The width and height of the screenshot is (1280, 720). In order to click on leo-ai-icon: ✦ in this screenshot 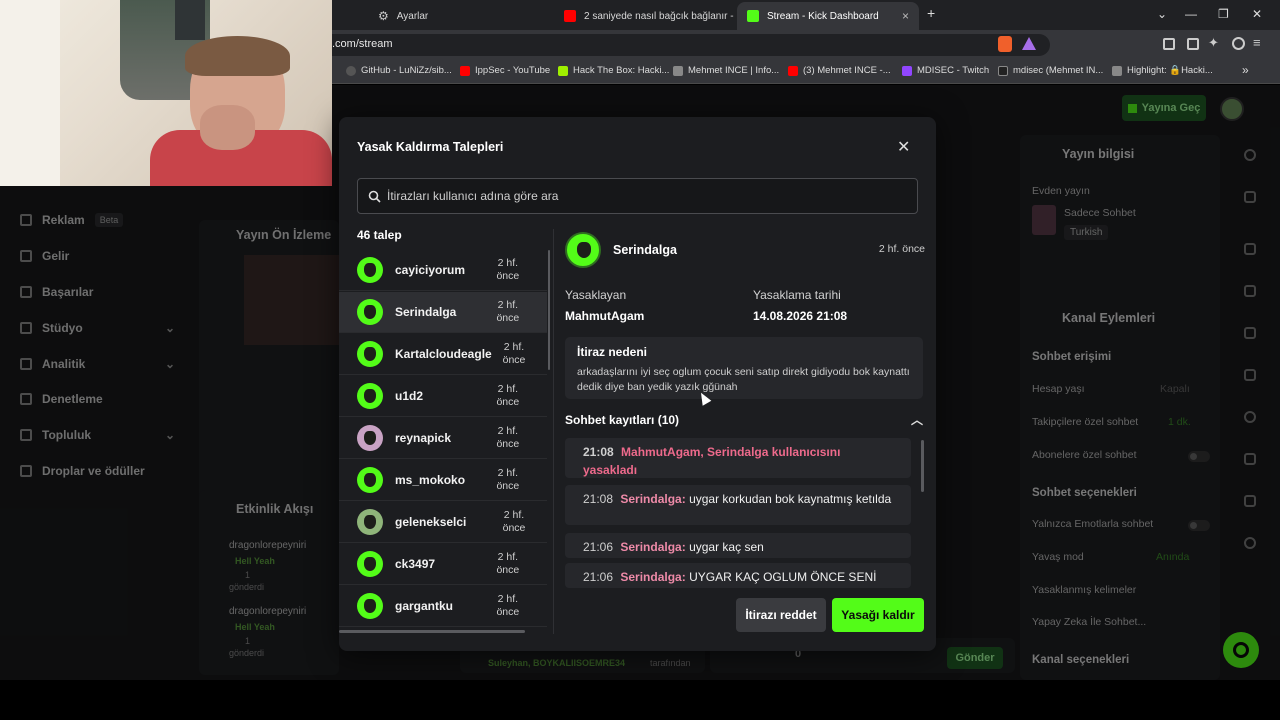, I will do `click(1213, 43)`.